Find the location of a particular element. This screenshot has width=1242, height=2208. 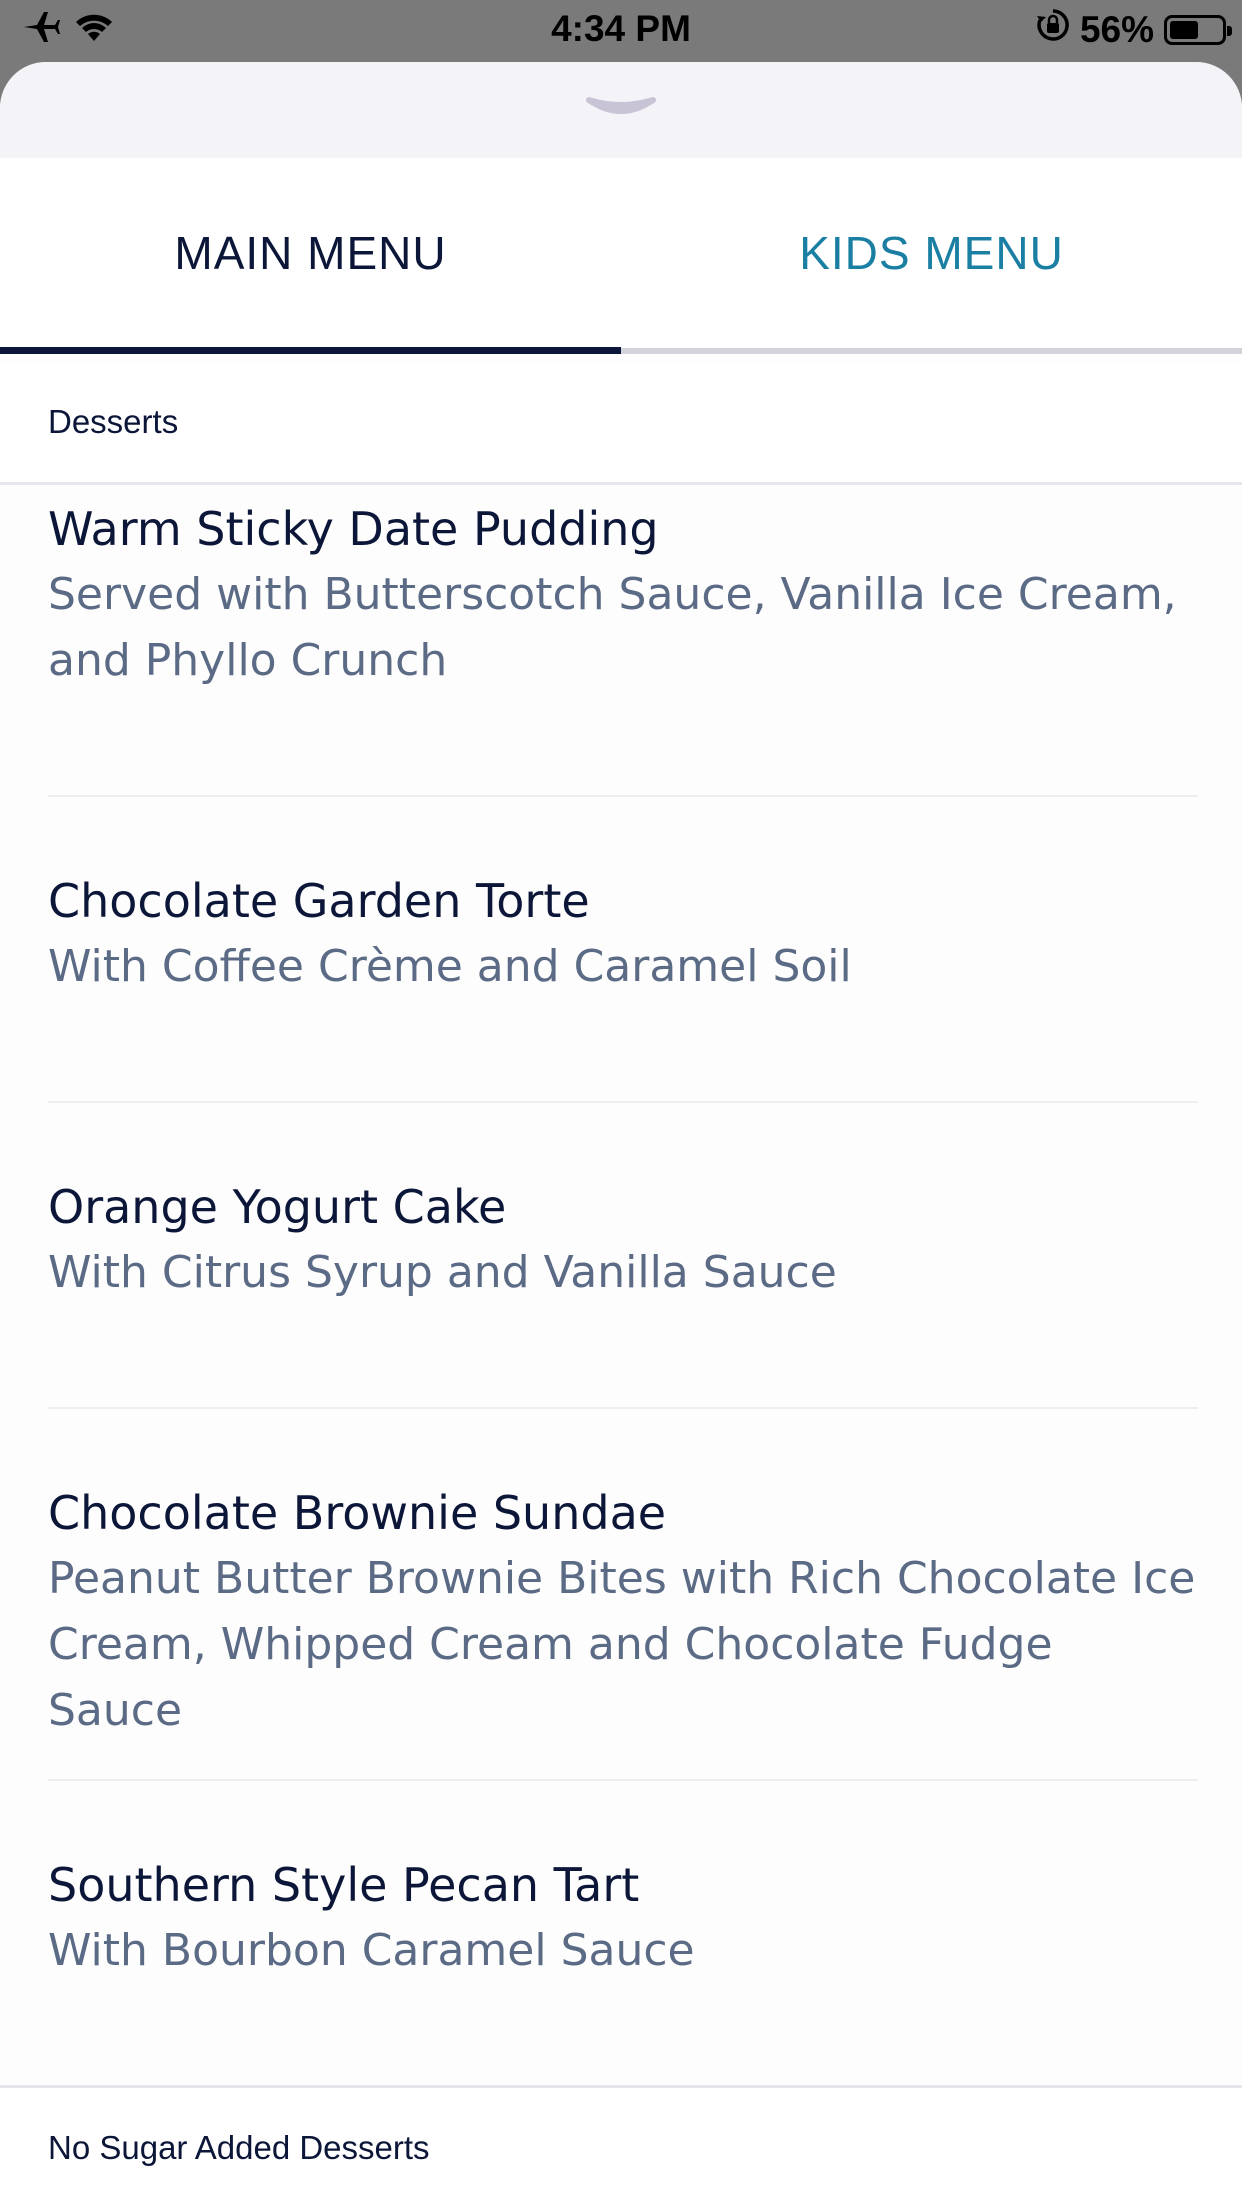

section-header-no-sugar: No Sugar Added Desserts is located at coordinates (621, 2148).